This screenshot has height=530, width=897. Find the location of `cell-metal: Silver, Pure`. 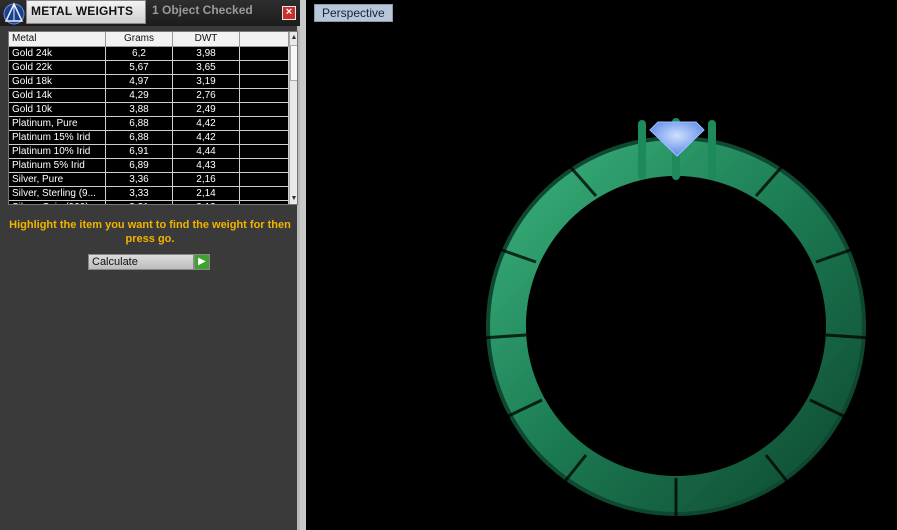

cell-metal: Silver, Pure is located at coordinates (57, 179).